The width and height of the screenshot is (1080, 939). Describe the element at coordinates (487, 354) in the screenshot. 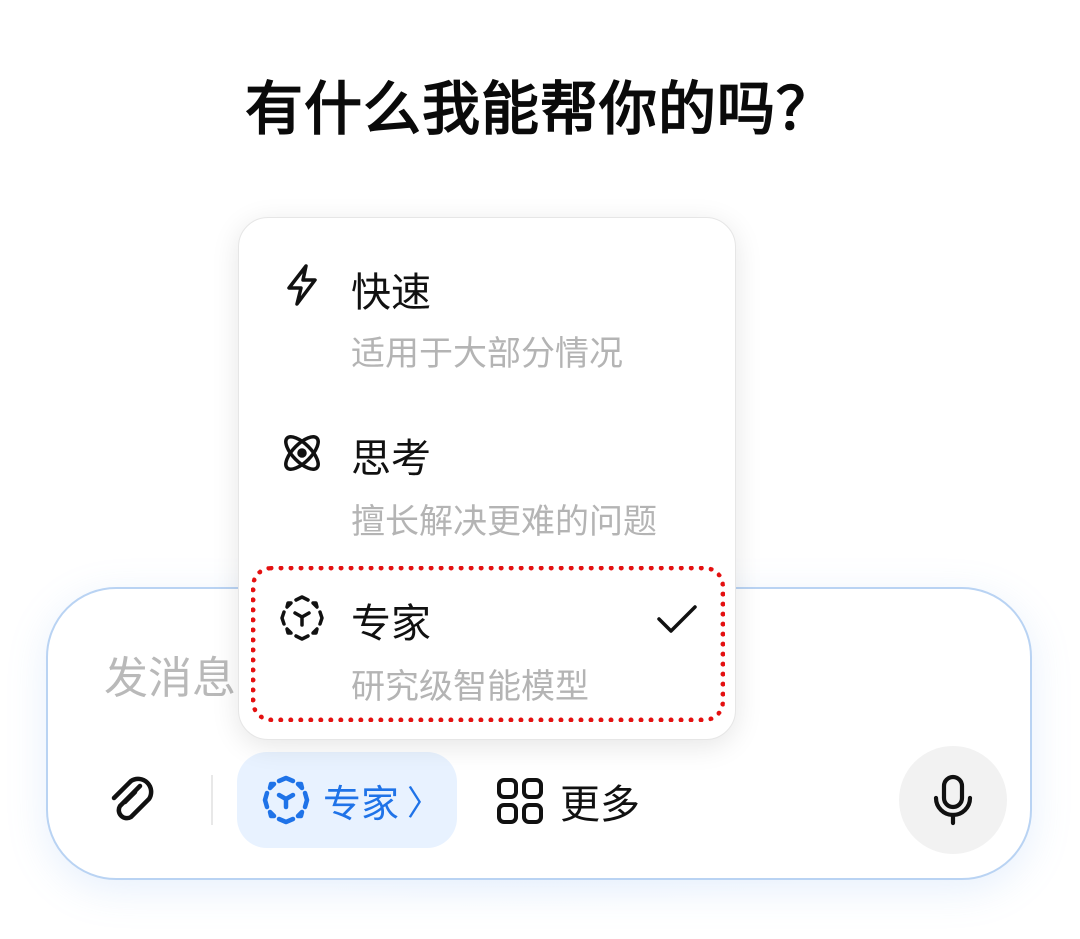

I see `mode-option-desc: 适用于大部分情况` at that location.